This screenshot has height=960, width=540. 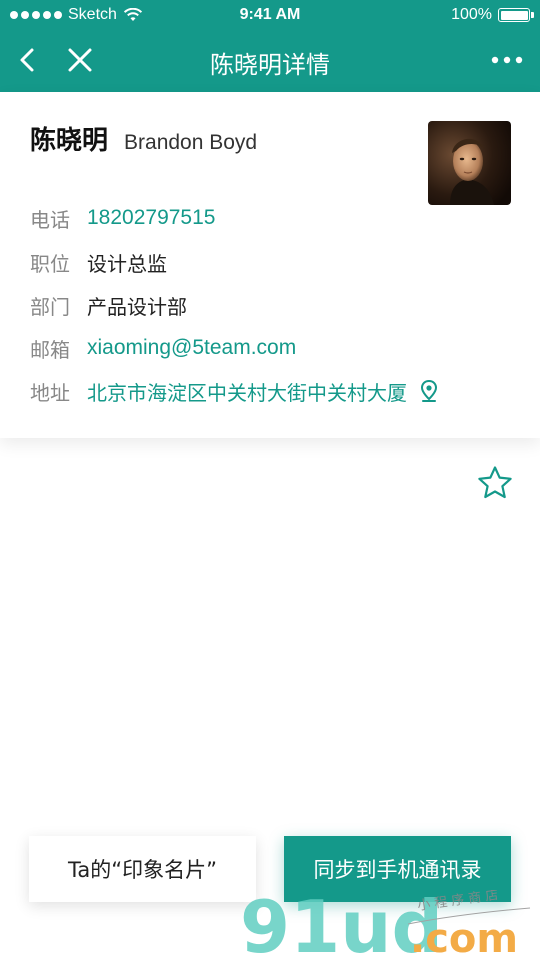 I want to click on close-icon, so click(x=80, y=60).